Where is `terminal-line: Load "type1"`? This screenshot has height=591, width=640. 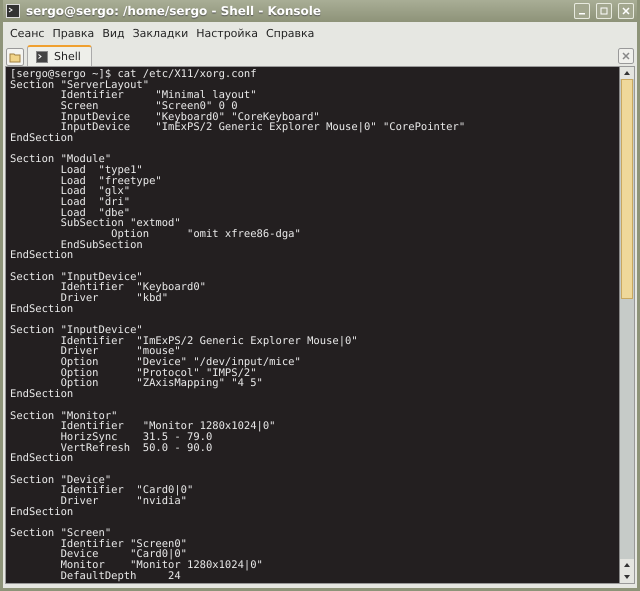
terminal-line: Load "type1" is located at coordinates (101, 170).